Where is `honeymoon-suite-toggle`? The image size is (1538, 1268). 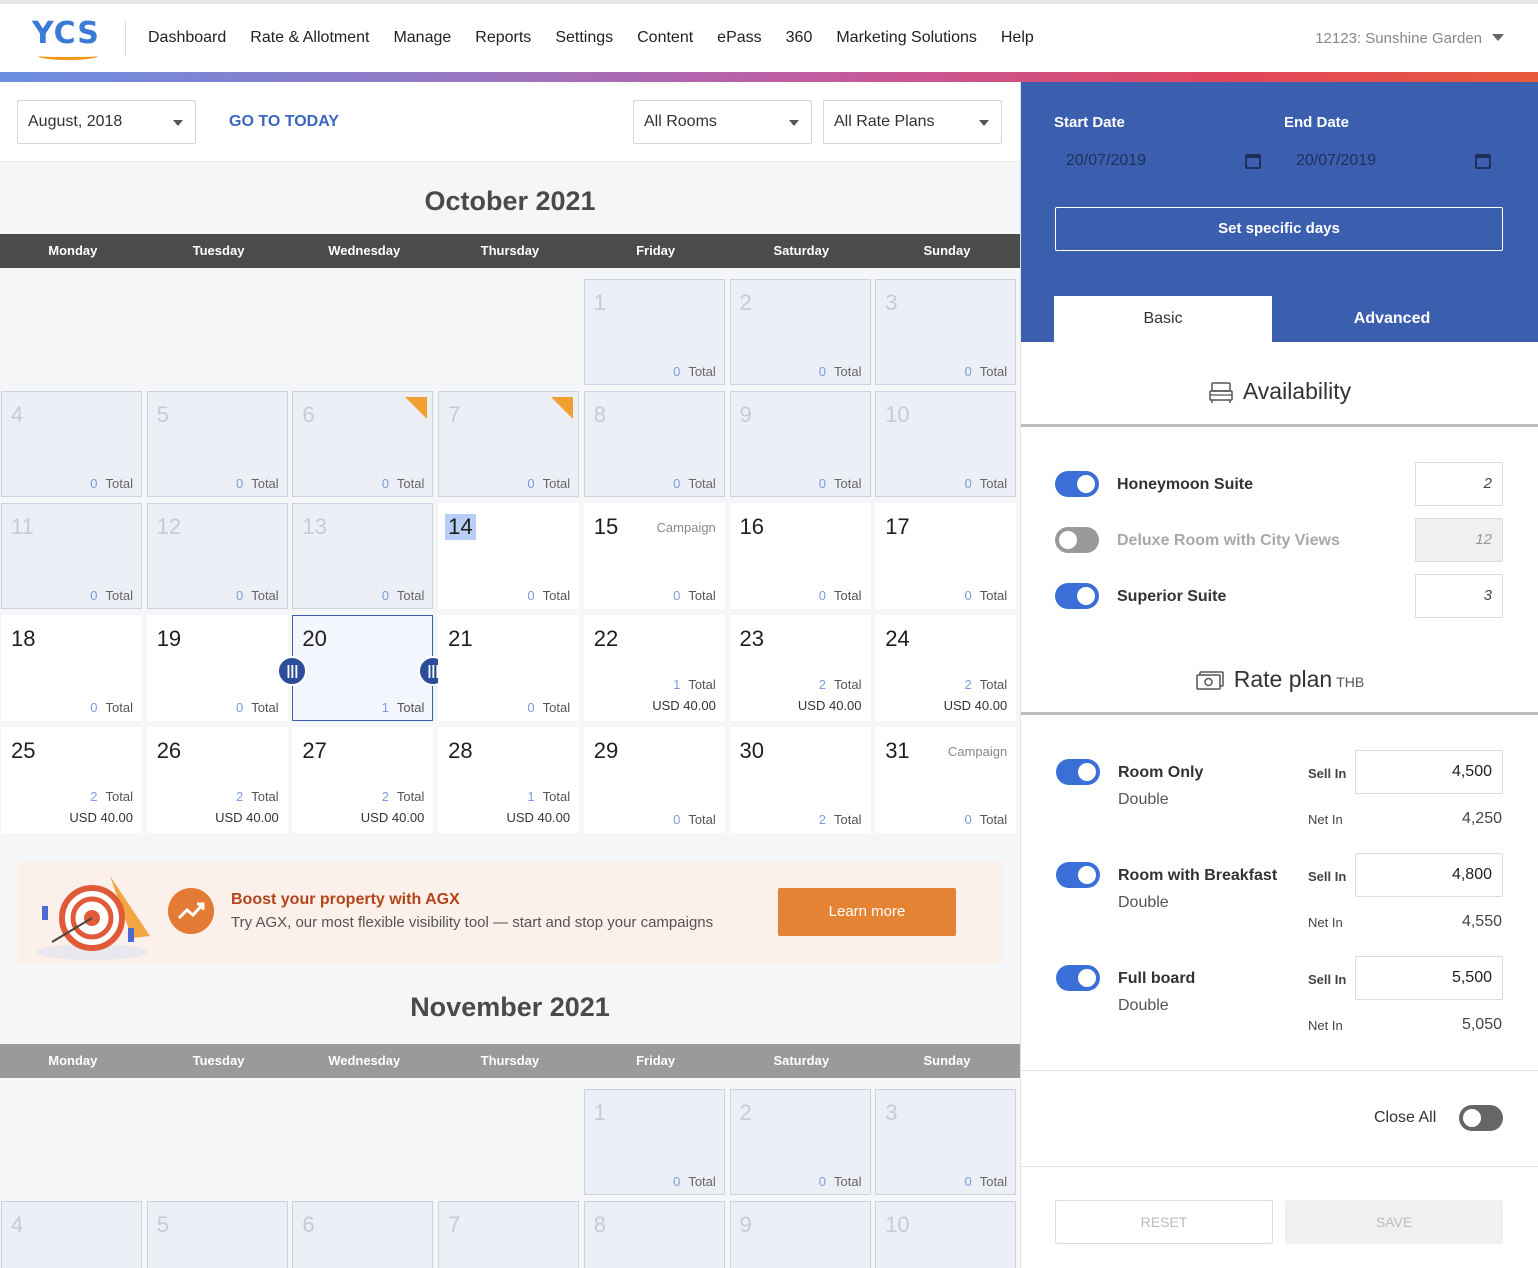 honeymoon-suite-toggle is located at coordinates (1077, 484).